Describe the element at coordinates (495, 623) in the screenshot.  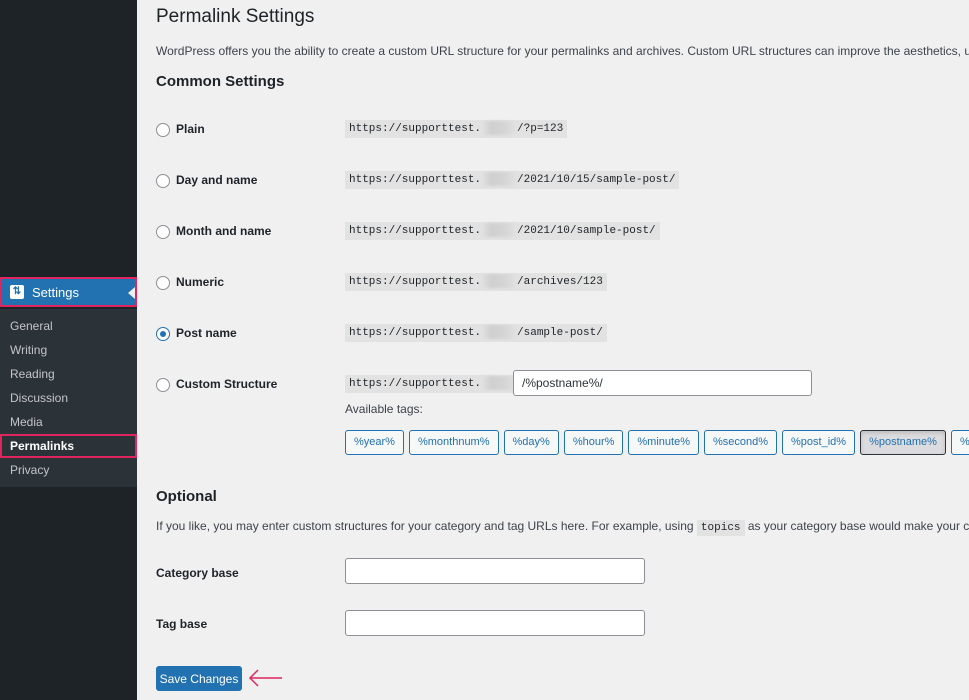
I see `tag-base-input` at that location.